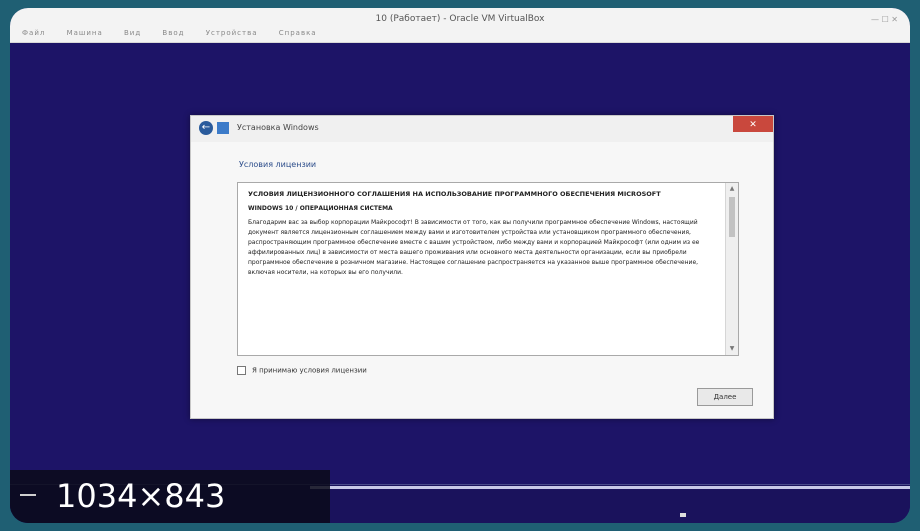  I want to click on scroll-down-icon: ▼, so click(732, 349).